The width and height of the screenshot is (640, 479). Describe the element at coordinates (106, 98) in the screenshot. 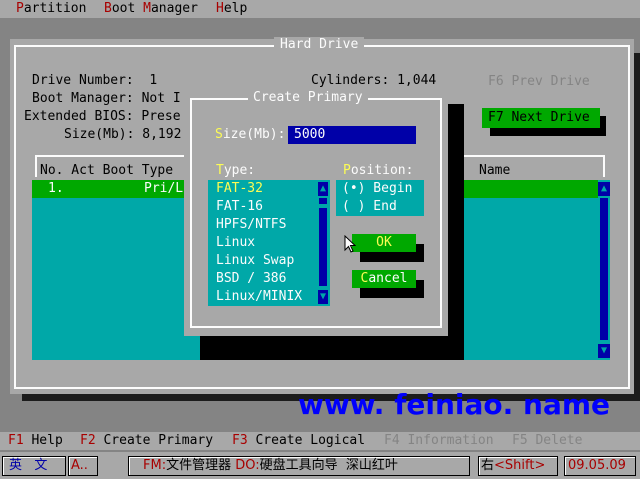

I see `boot-manager-status: Boot Manager: Not I` at that location.